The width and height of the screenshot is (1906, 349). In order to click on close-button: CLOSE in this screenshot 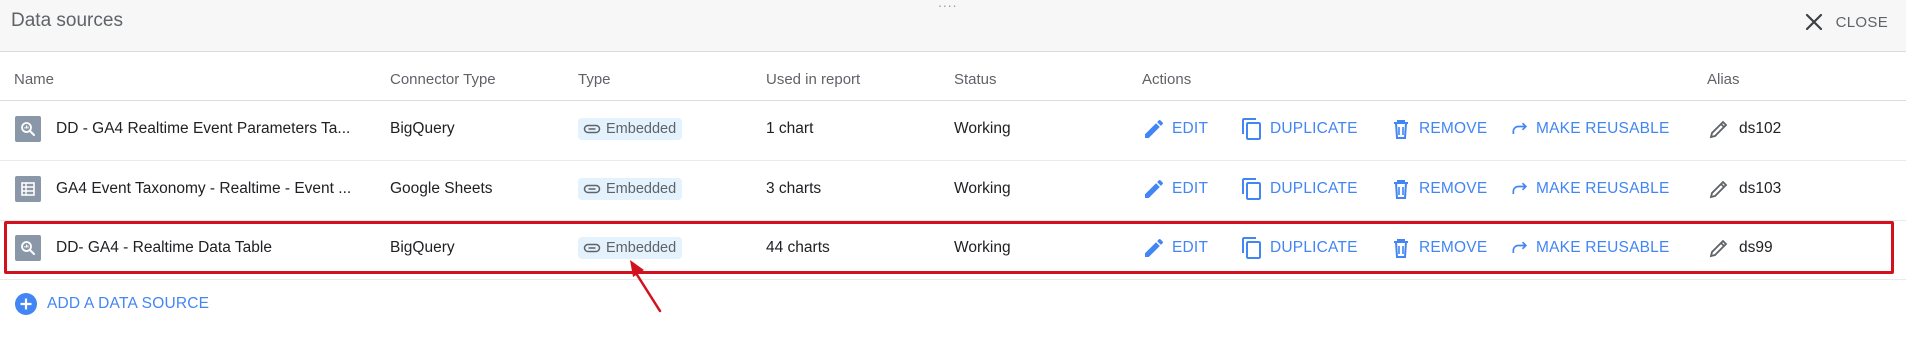, I will do `click(1845, 22)`.